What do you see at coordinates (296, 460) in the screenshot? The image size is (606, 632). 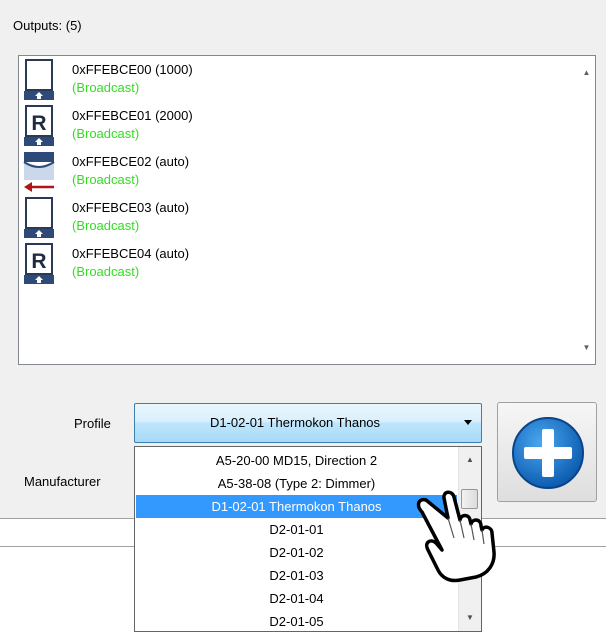 I see `dropdown-option: A5-20-00 MD15, Direction 2` at bounding box center [296, 460].